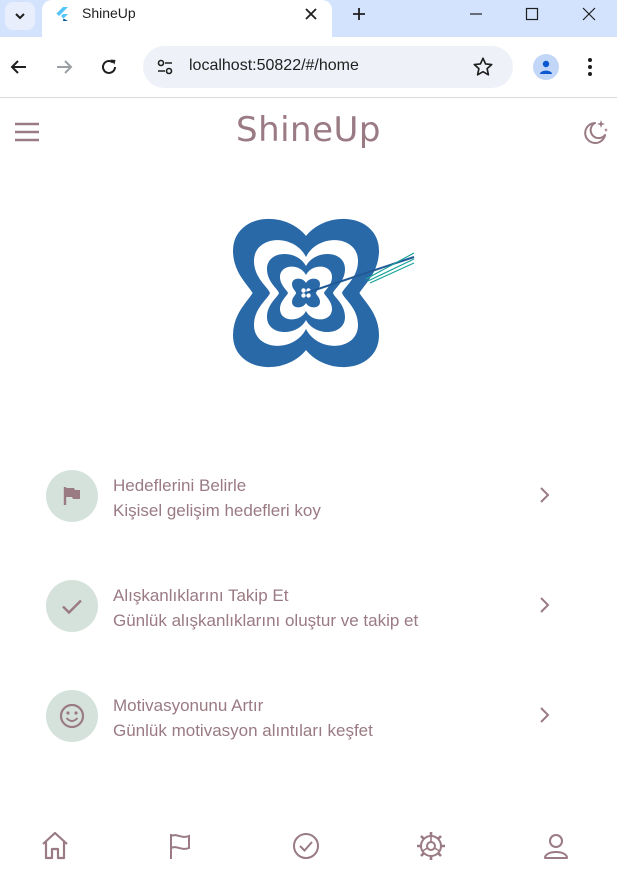  I want to click on back-arrow-icon, so click(18, 67).